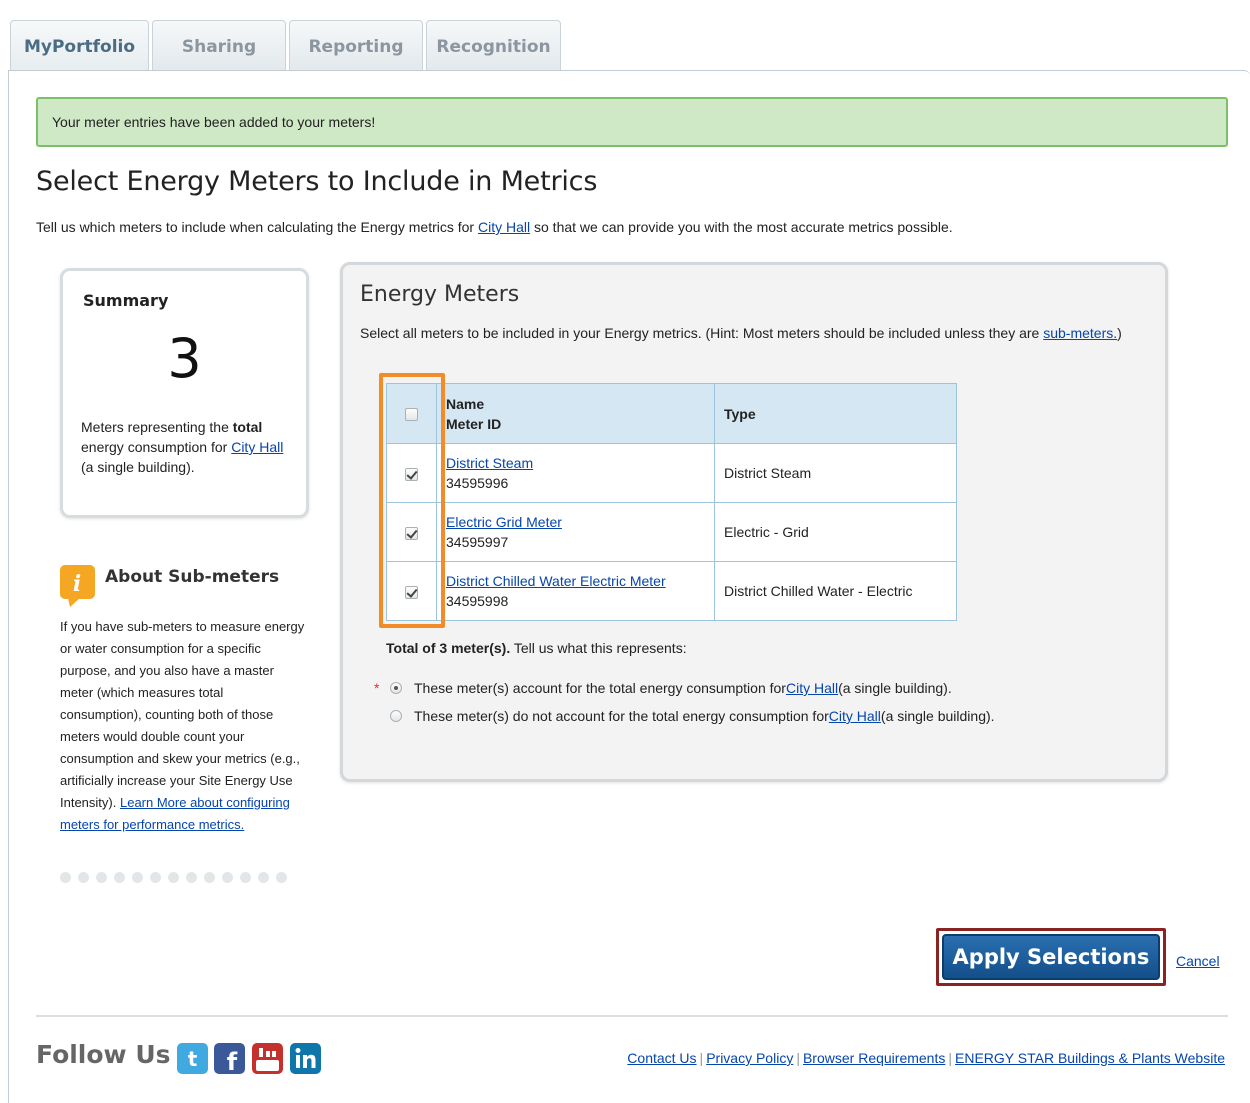 The width and height of the screenshot is (1250, 1103). What do you see at coordinates (504, 227) in the screenshot?
I see `city-hall-link: City Hall` at bounding box center [504, 227].